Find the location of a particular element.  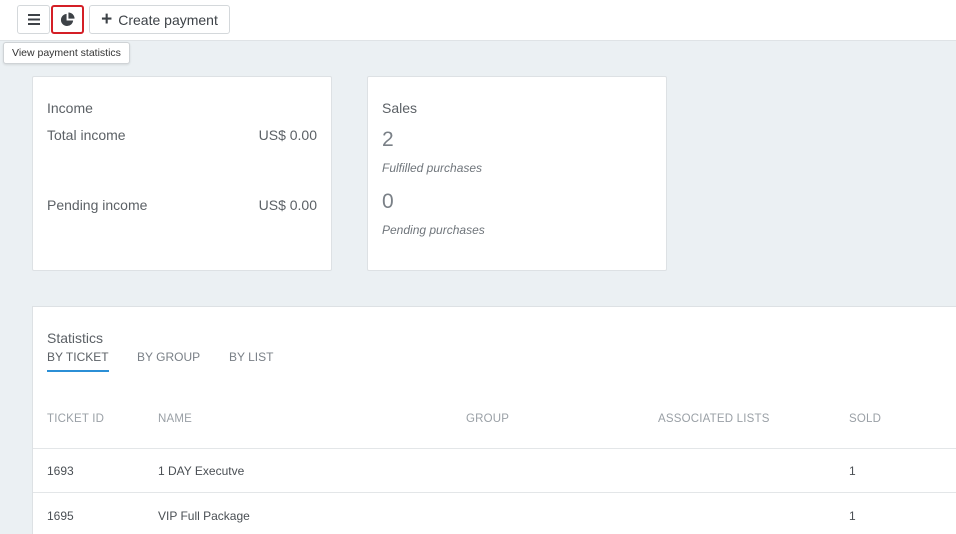

cell-ticket-id: 1693 is located at coordinates (60, 471).